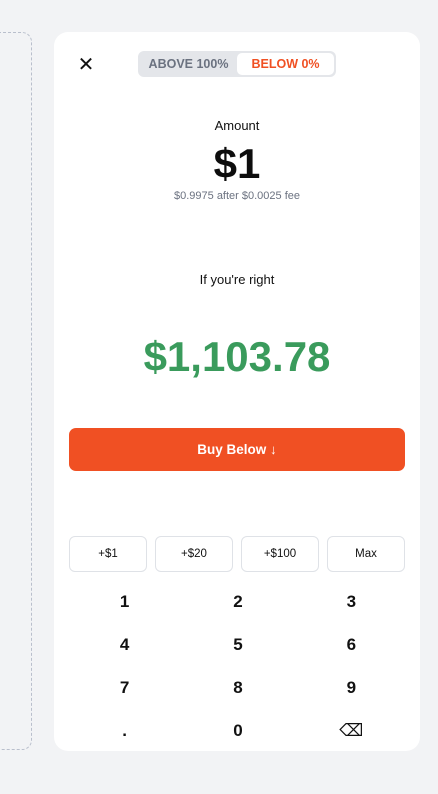  What do you see at coordinates (237, 279) in the screenshot?
I see `payout-label: If you're right` at bounding box center [237, 279].